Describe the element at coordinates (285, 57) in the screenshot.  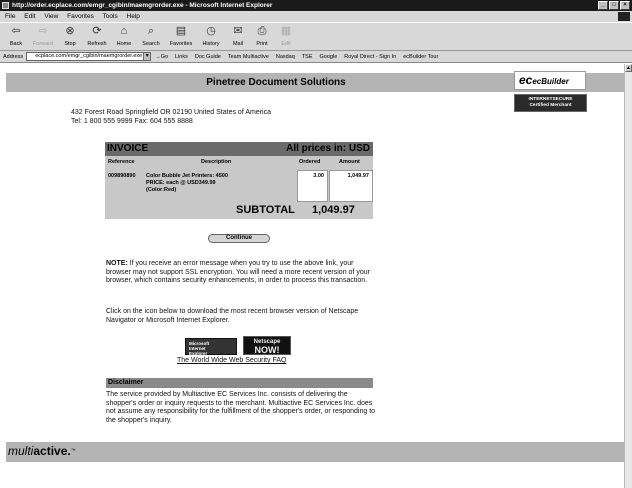
I see `link-nasdaq: Nasdaq` at that location.